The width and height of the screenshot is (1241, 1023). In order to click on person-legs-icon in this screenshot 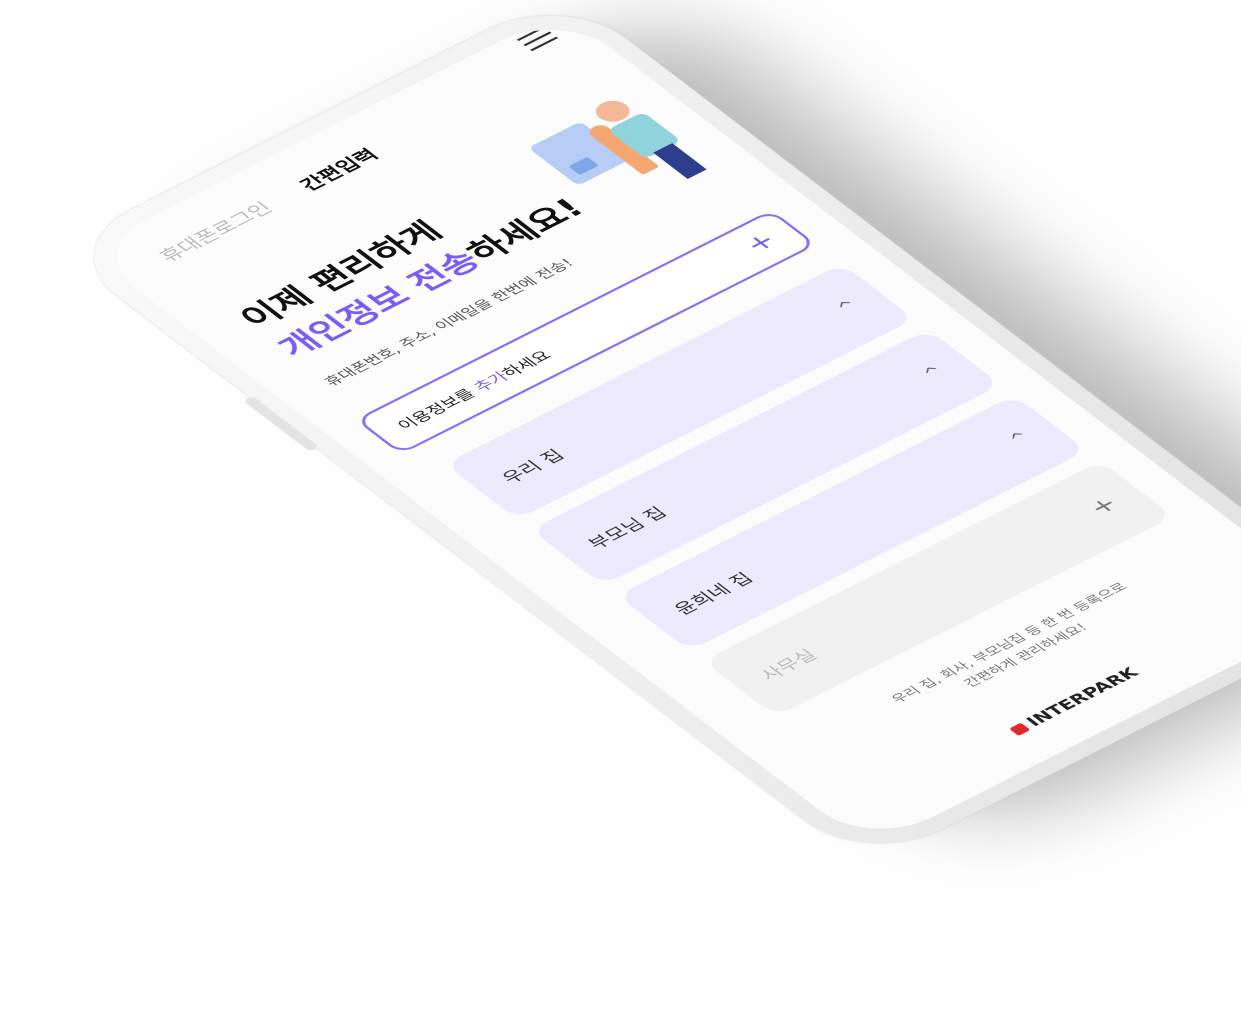, I will do `click(680, 161)`.